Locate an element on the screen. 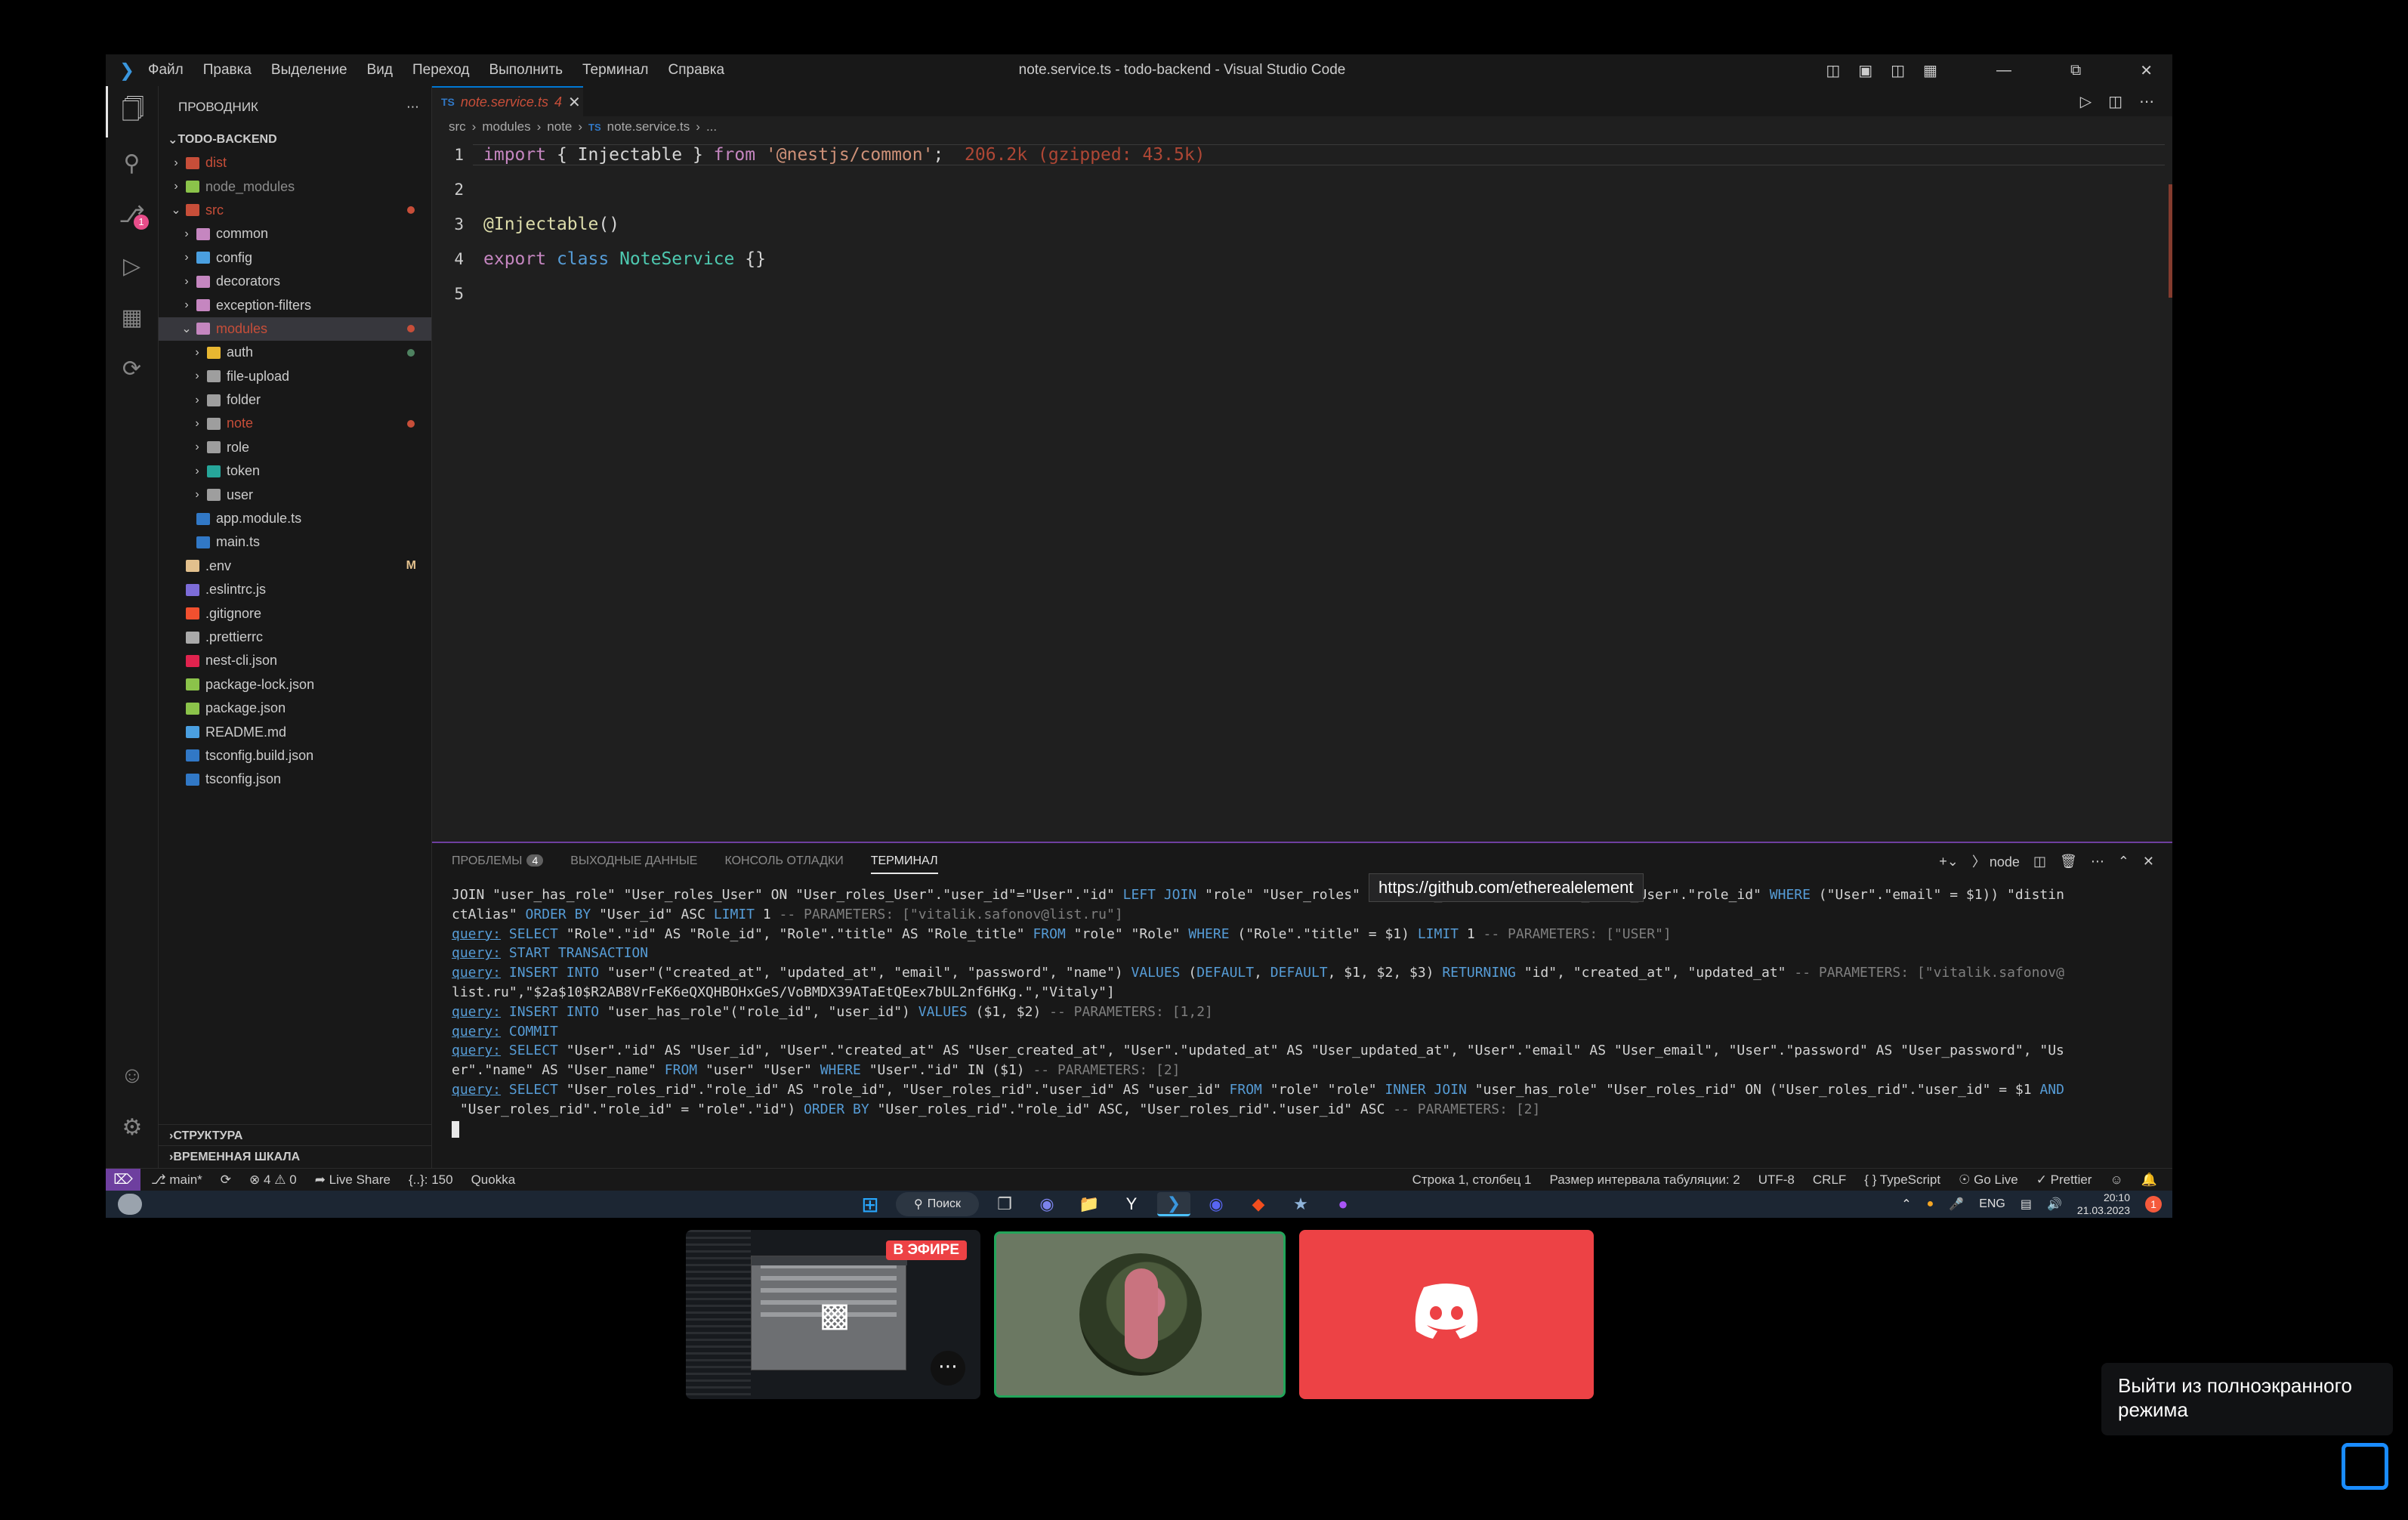 The image size is (2408, 1520). tree-folder-item: › token is located at coordinates (295, 471).